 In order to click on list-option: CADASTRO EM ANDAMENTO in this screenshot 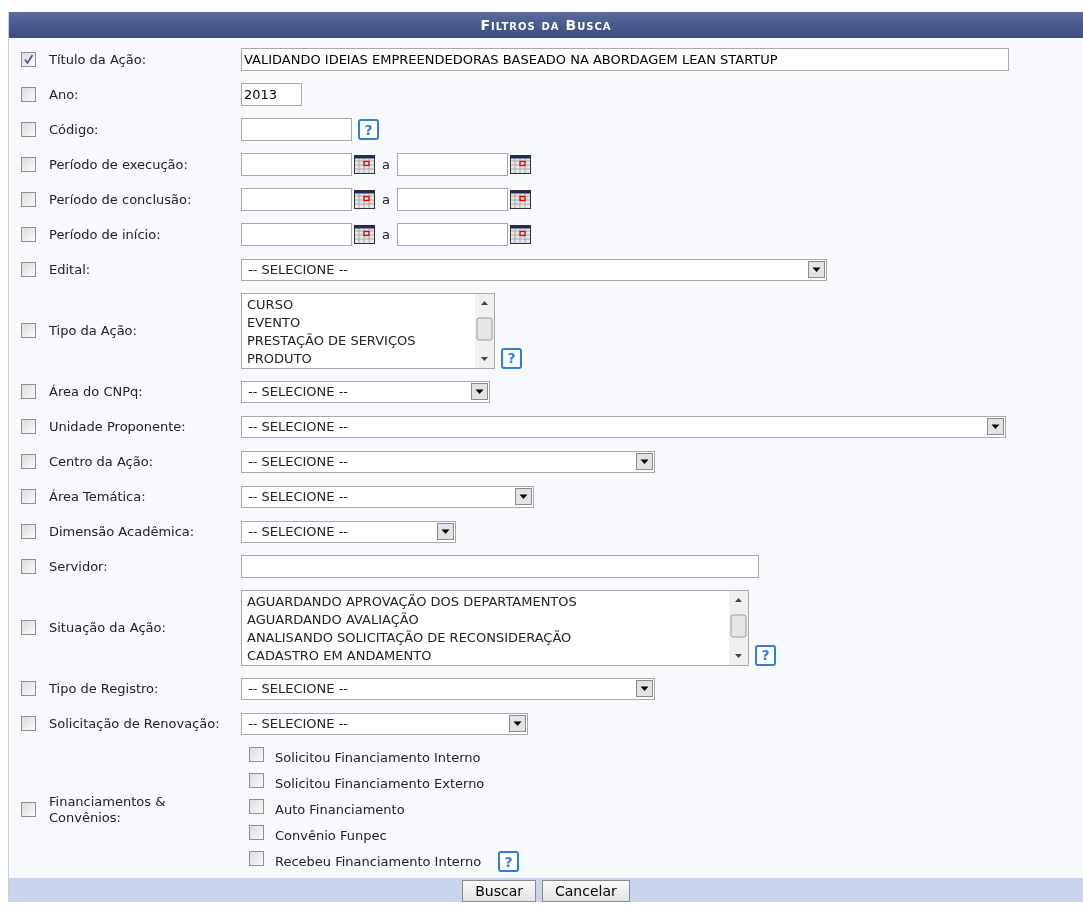, I will do `click(488, 655)`.